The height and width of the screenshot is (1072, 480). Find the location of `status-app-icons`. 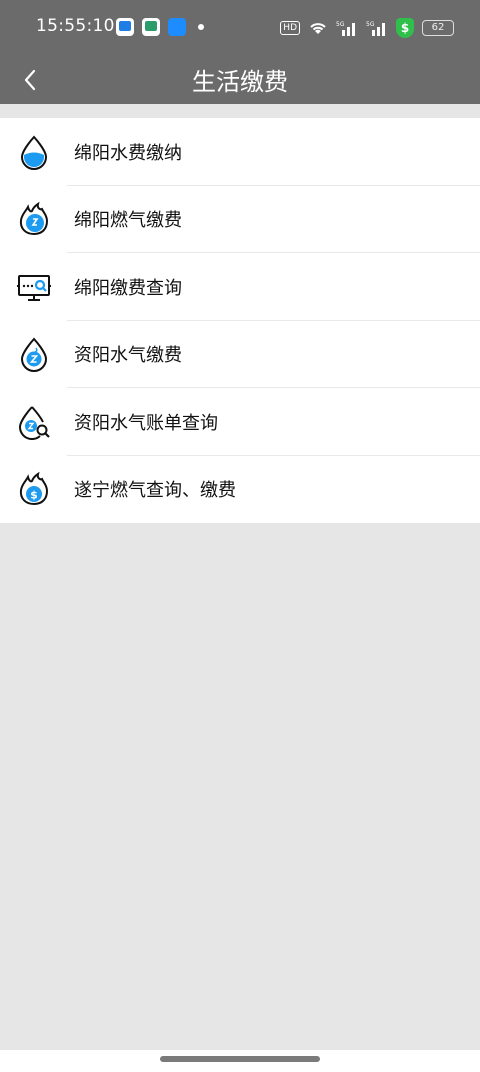

status-app-icons is located at coordinates (160, 27).